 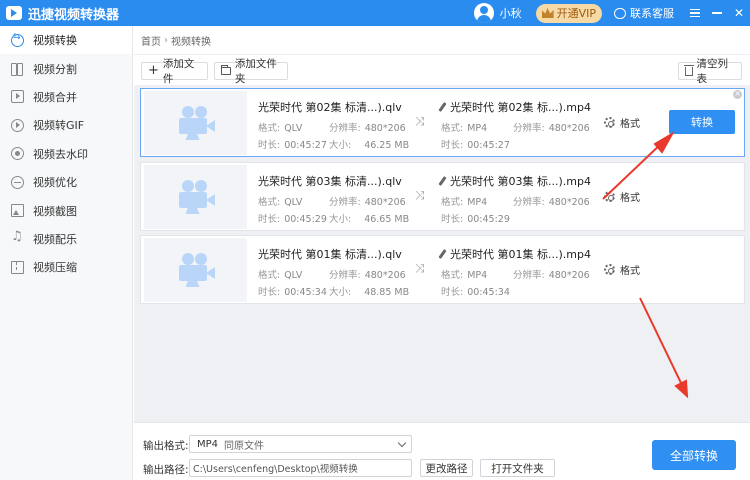 I want to click on sidebar-item-video-gif: 视频转GIF, so click(x=66, y=125).